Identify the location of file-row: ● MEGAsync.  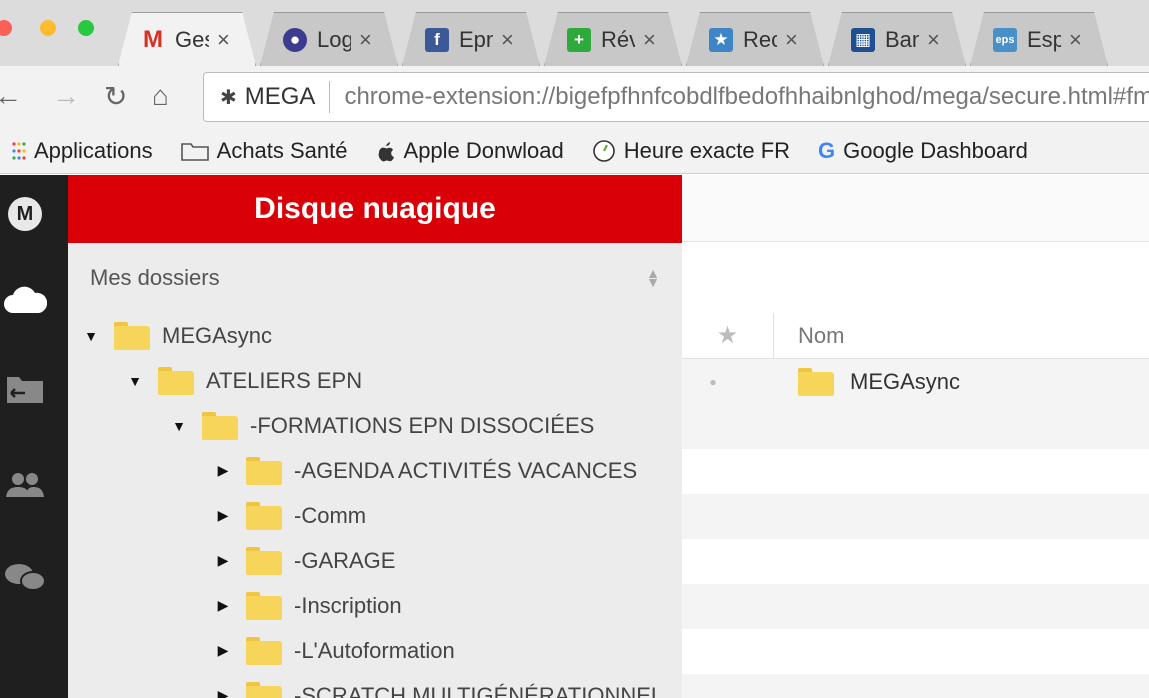
(915, 381).